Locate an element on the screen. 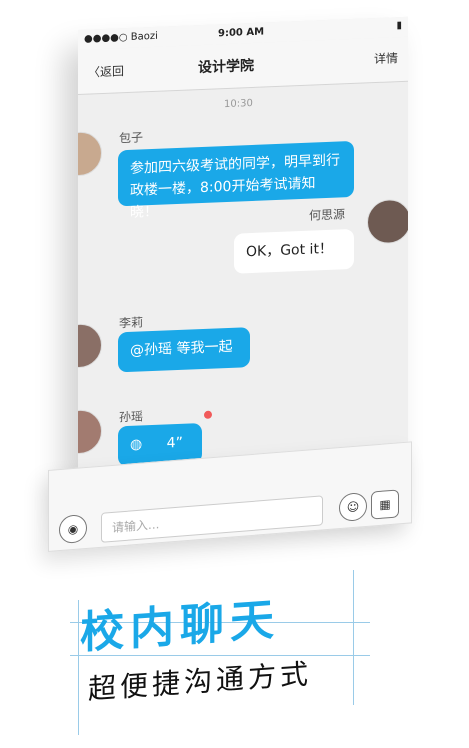  avatar-lili is located at coordinates (90, 346).